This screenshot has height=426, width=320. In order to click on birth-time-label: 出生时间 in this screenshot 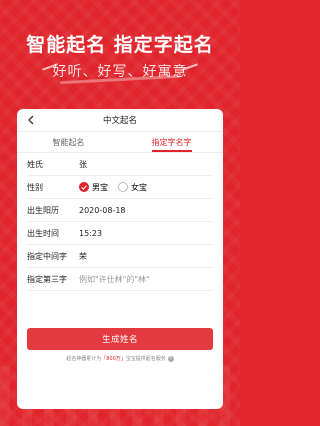, I will do `click(43, 233)`.